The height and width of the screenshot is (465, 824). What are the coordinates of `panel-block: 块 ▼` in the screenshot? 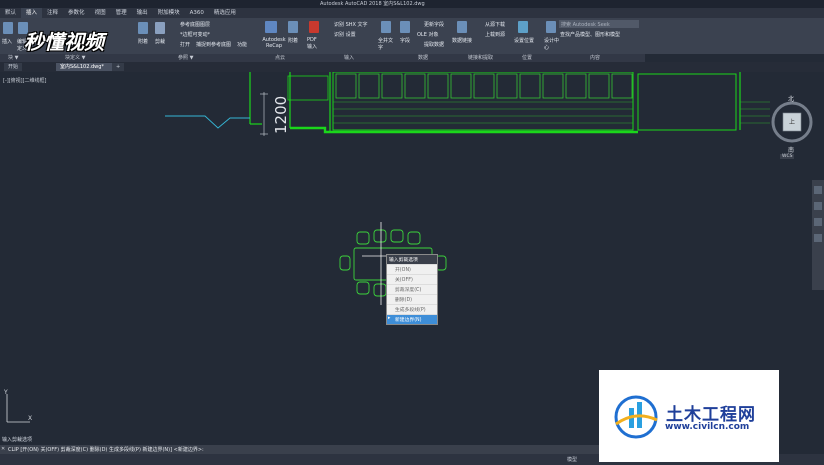 It's located at (13, 57).